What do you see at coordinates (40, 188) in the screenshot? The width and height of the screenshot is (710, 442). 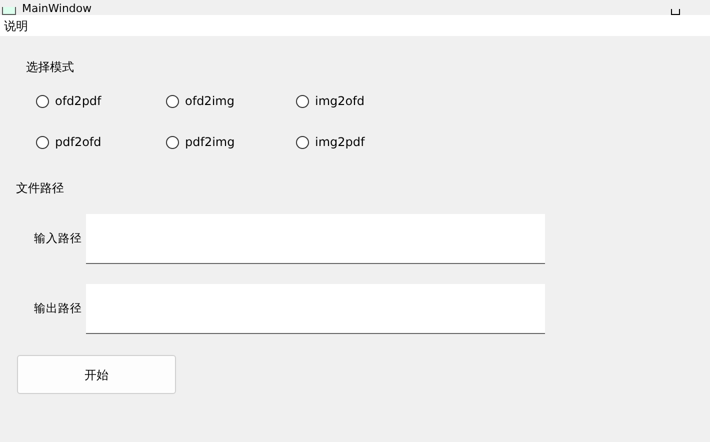 I see `group-title: 文件路径` at bounding box center [40, 188].